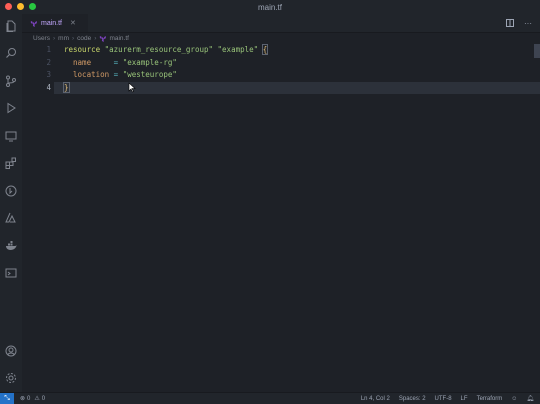 The height and width of the screenshot is (404, 540). I want to click on code-token: "westeurope", so click(149, 74).